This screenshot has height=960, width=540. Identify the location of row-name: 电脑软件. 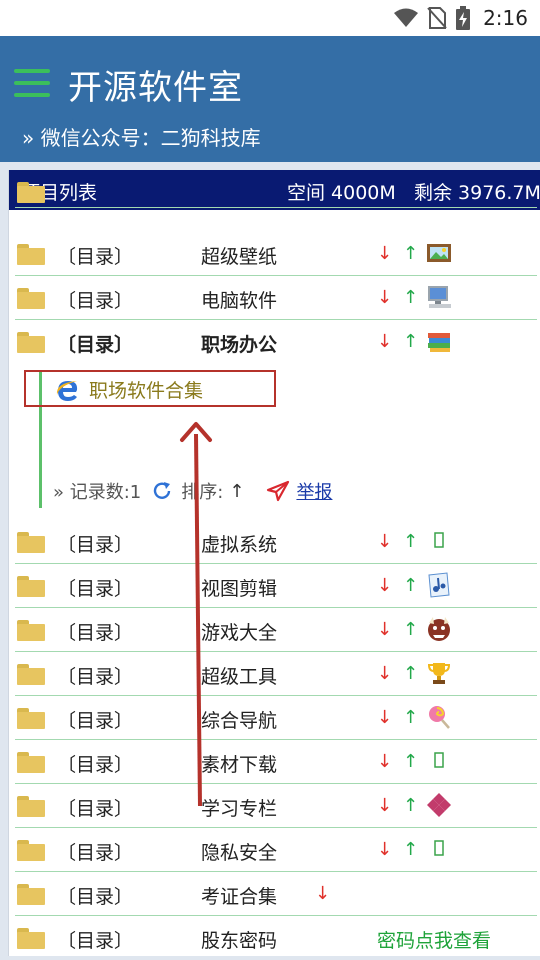
(239, 299).